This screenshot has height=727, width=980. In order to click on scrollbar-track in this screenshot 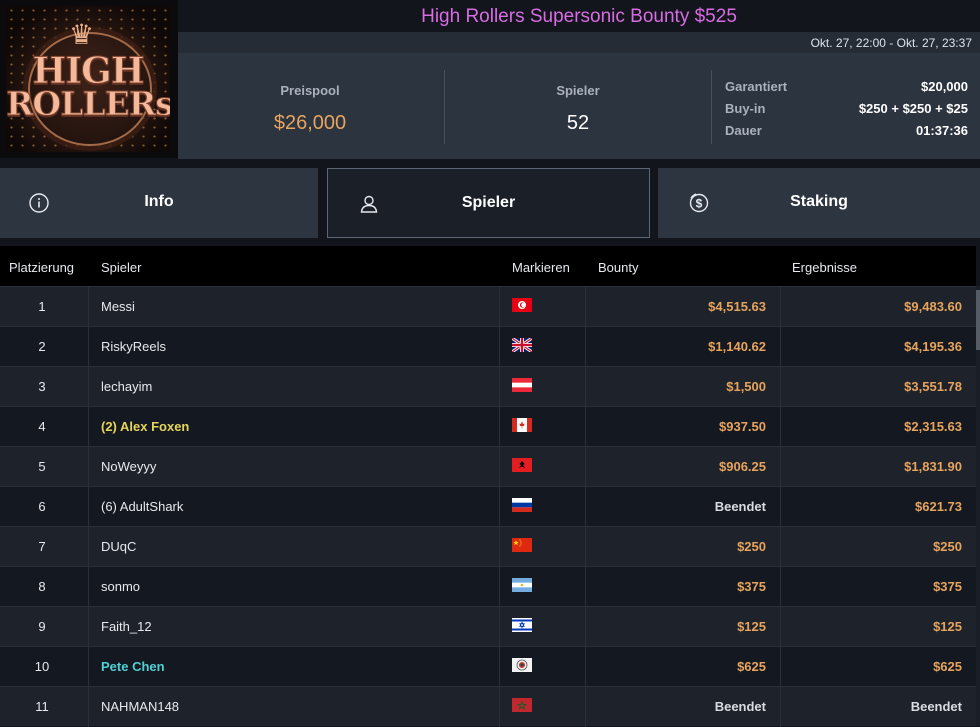, I will do `click(978, 506)`.